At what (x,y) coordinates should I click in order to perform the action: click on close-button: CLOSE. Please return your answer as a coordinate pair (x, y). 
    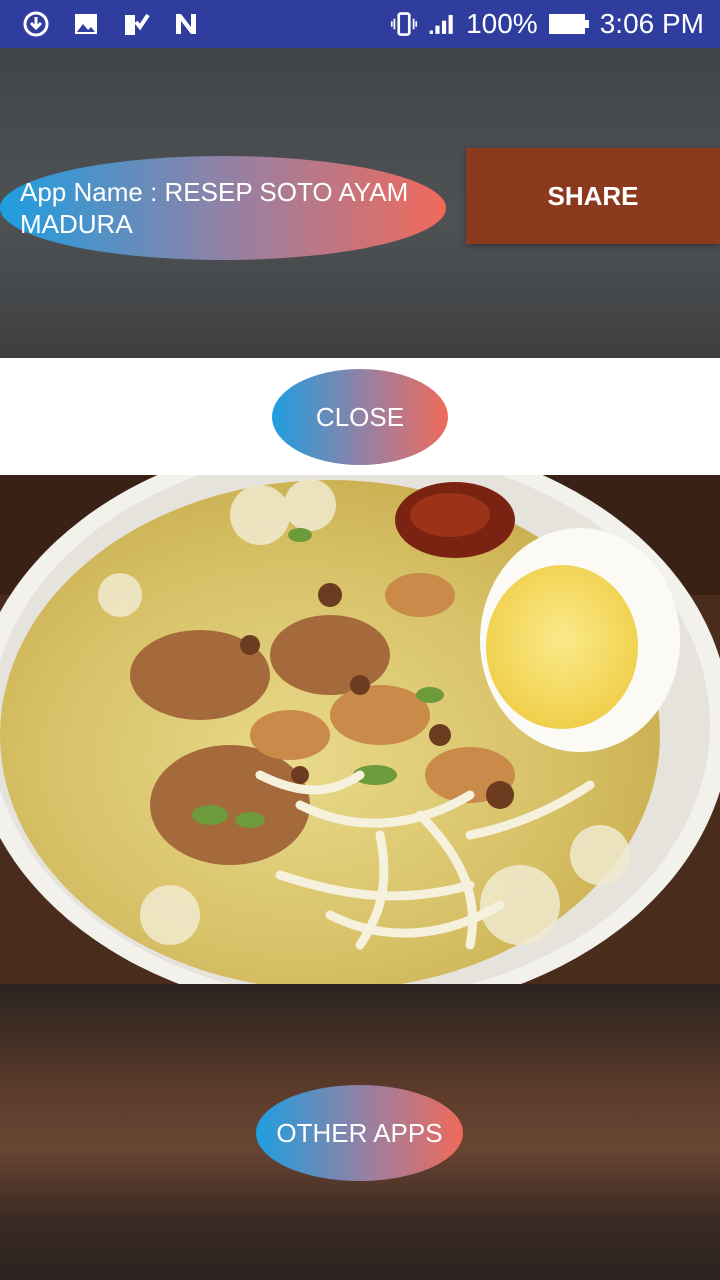
    Looking at the image, I should click on (360, 417).